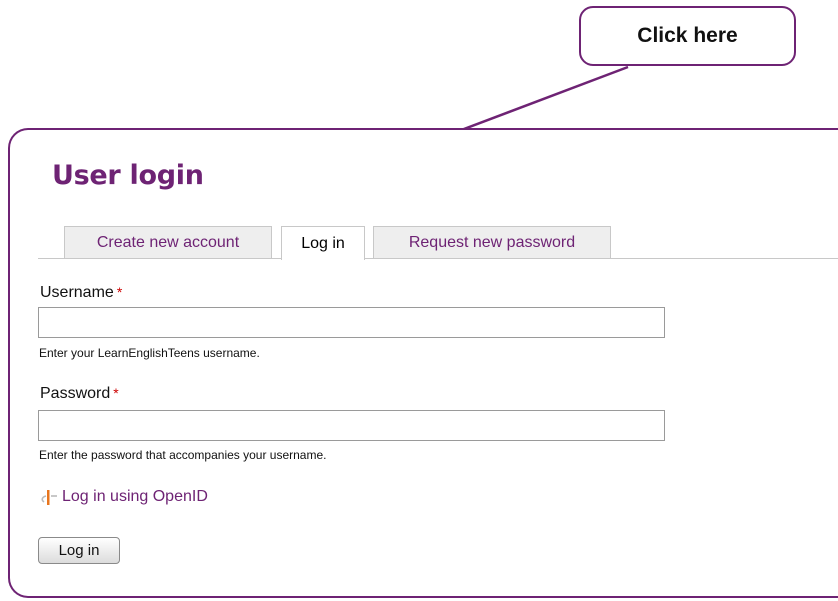 This screenshot has width=838, height=601. I want to click on openid-icon, so click(49, 497).